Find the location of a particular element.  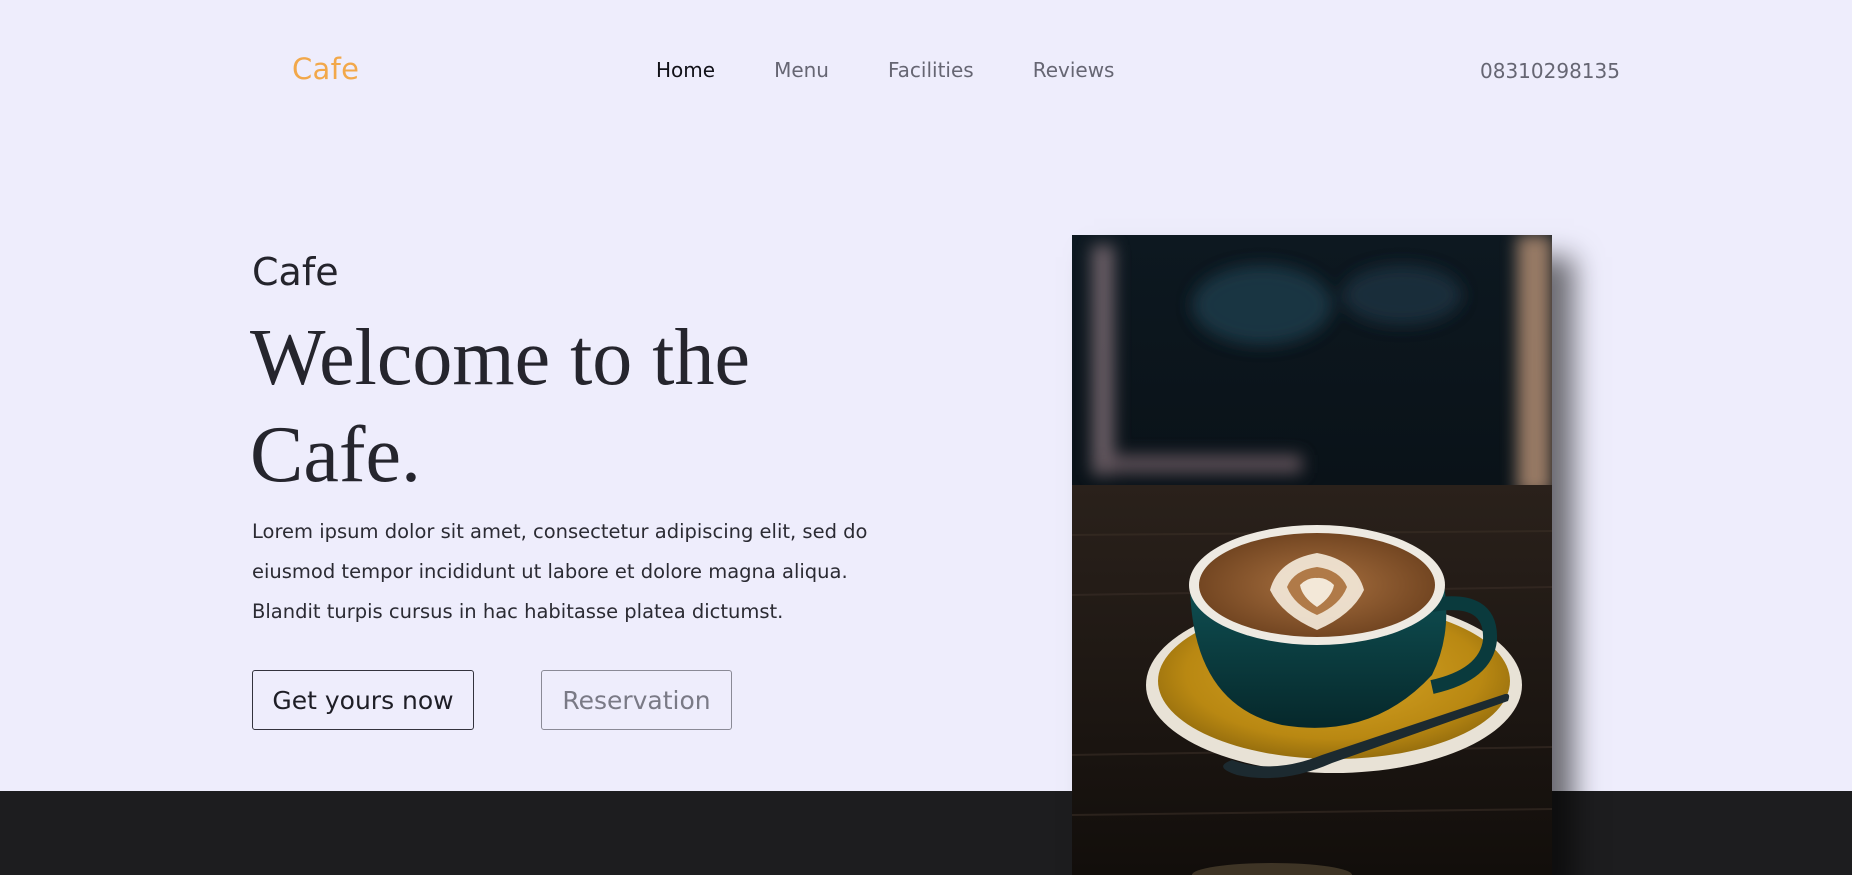

nav-item-facilities: Facilities is located at coordinates (931, 70).